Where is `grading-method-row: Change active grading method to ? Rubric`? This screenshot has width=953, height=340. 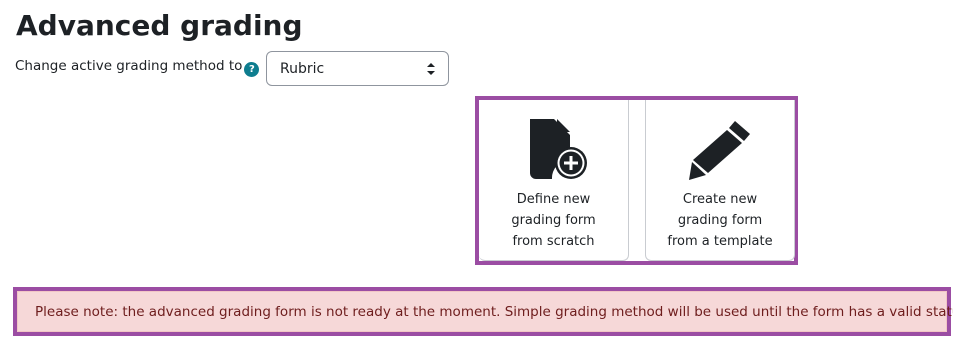
grading-method-row: Change active grading method to ? Rubric is located at coordinates (232, 69).